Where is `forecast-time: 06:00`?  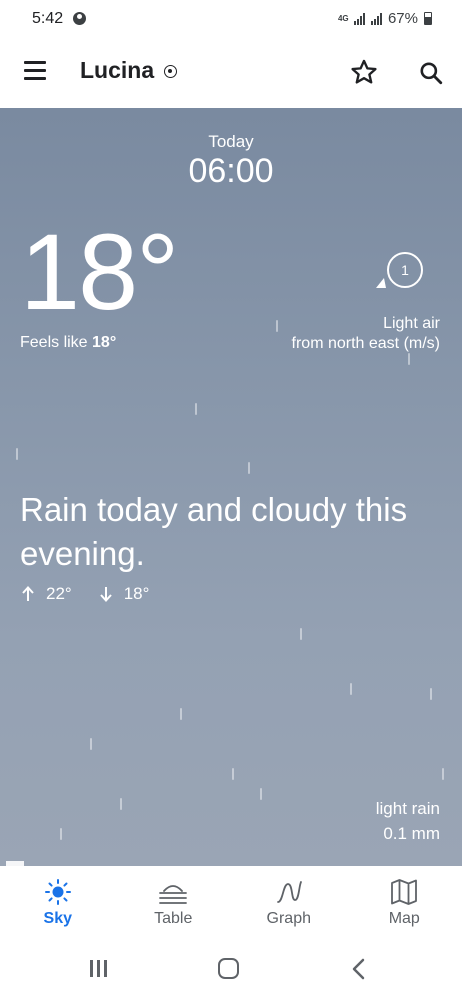 forecast-time: 06:00 is located at coordinates (231, 171).